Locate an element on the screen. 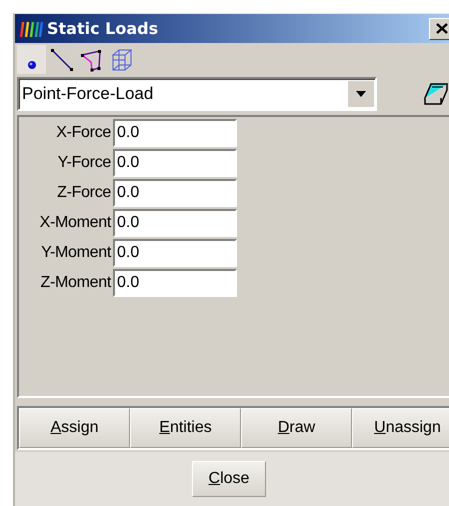  close-icon is located at coordinates (442, 28).